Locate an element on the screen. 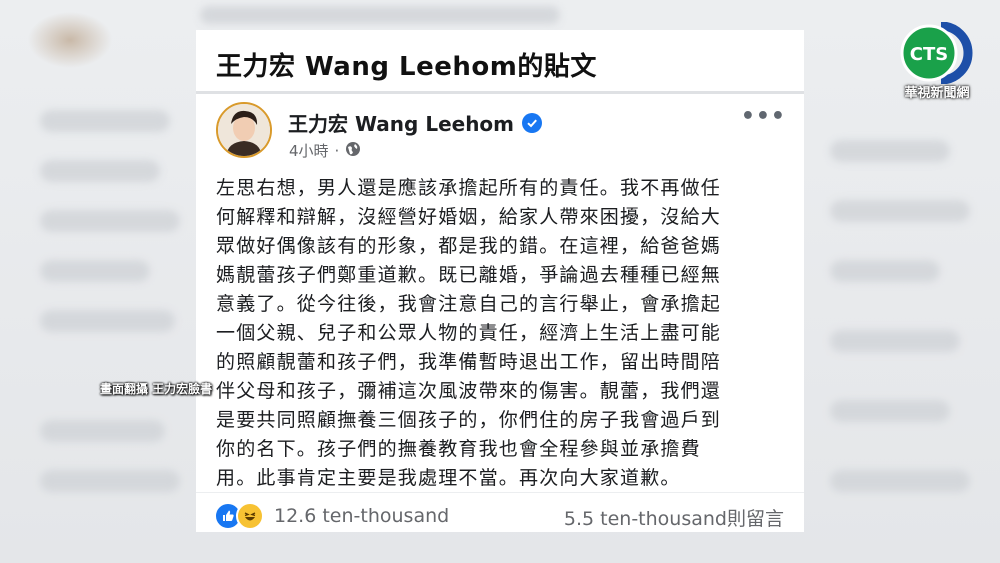  reactions-count: 12.6 ten-thousand is located at coordinates (361, 516).